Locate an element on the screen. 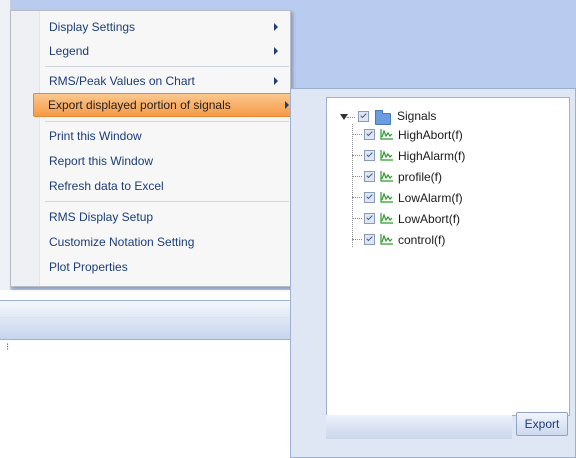 This screenshot has width=576, height=458. lower-area is located at coordinates (145, 399).